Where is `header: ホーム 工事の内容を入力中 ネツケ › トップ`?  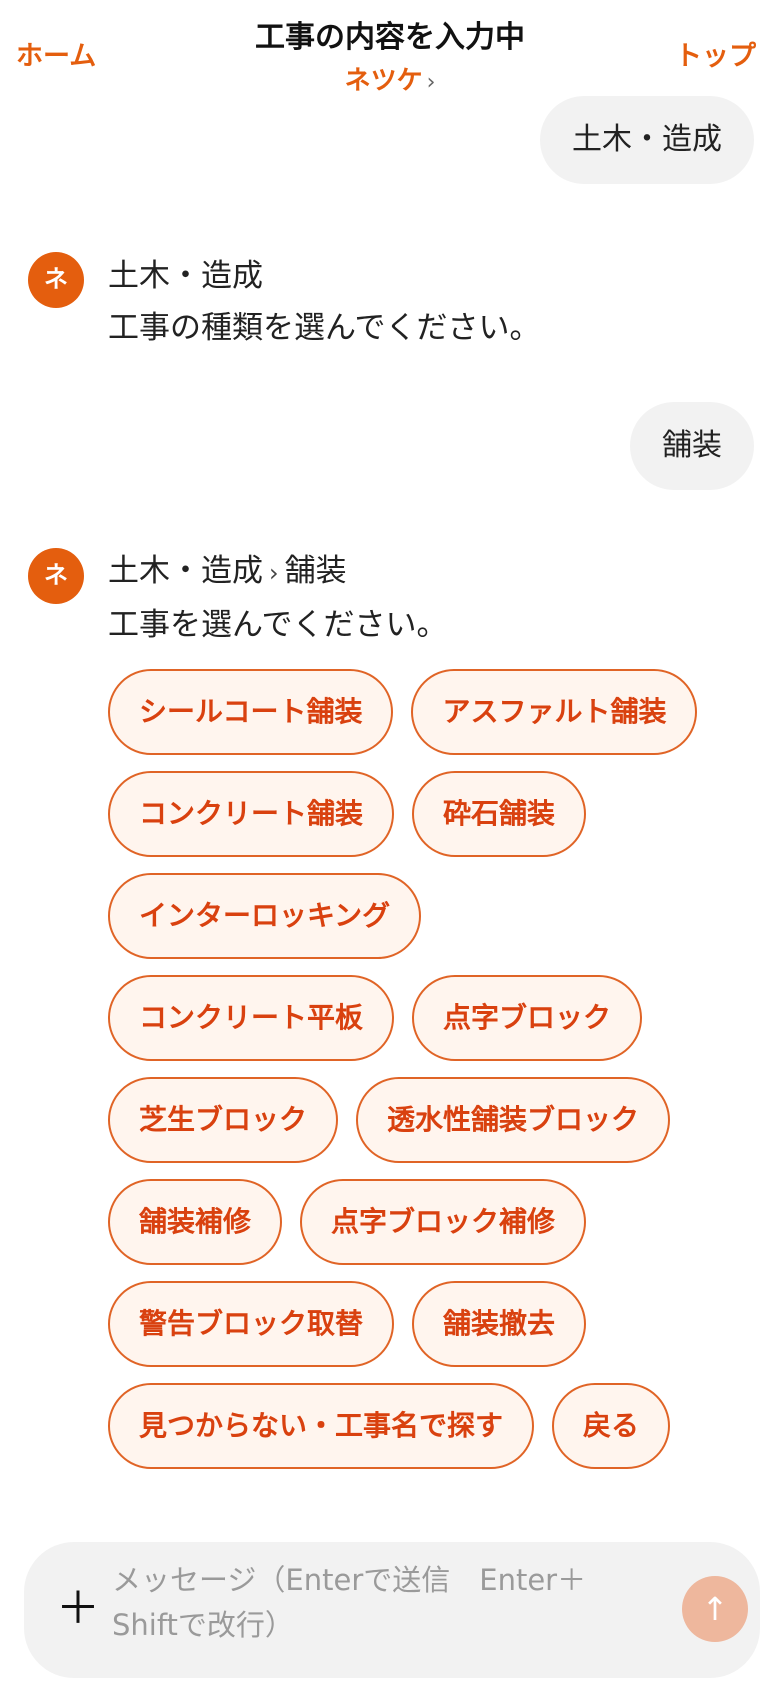
header: ホーム 工事の内容を入力中 ネツケ › トップ is located at coordinates (390, 55).